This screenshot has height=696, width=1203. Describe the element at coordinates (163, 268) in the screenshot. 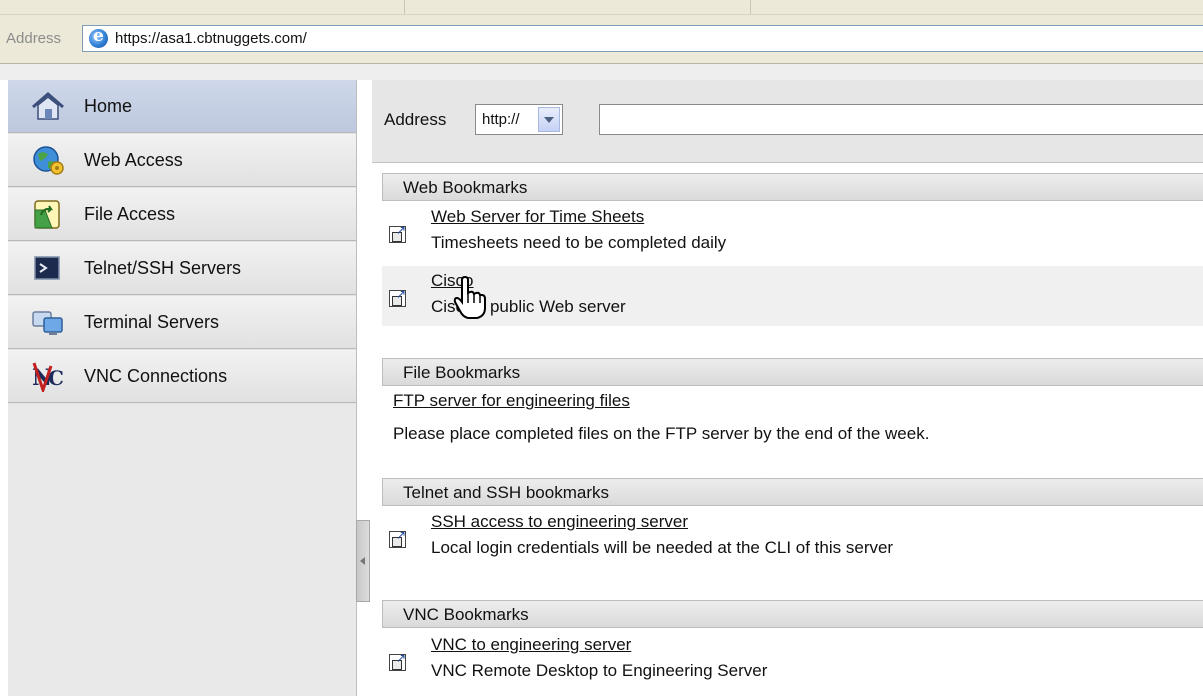

I see `sidebar-item-label: Telnet/SSH Servers` at that location.